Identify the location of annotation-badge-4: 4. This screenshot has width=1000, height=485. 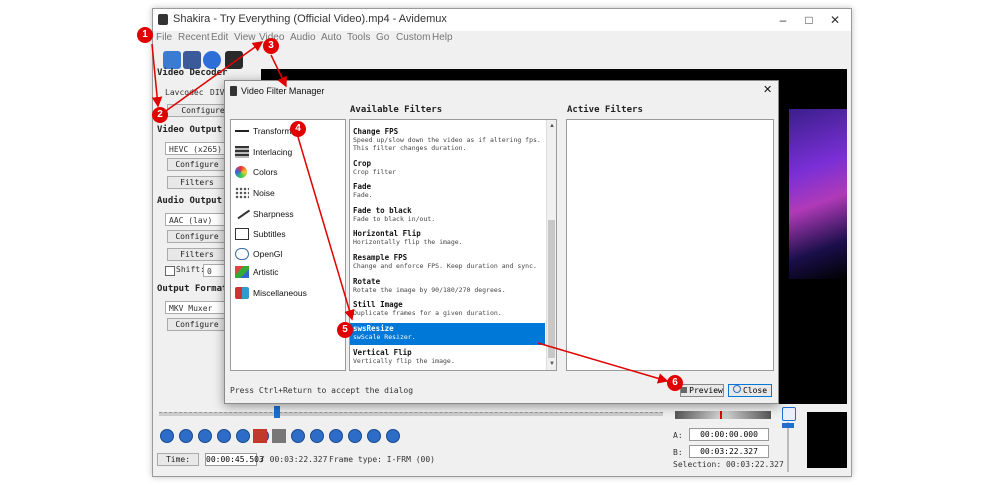
(298, 129).